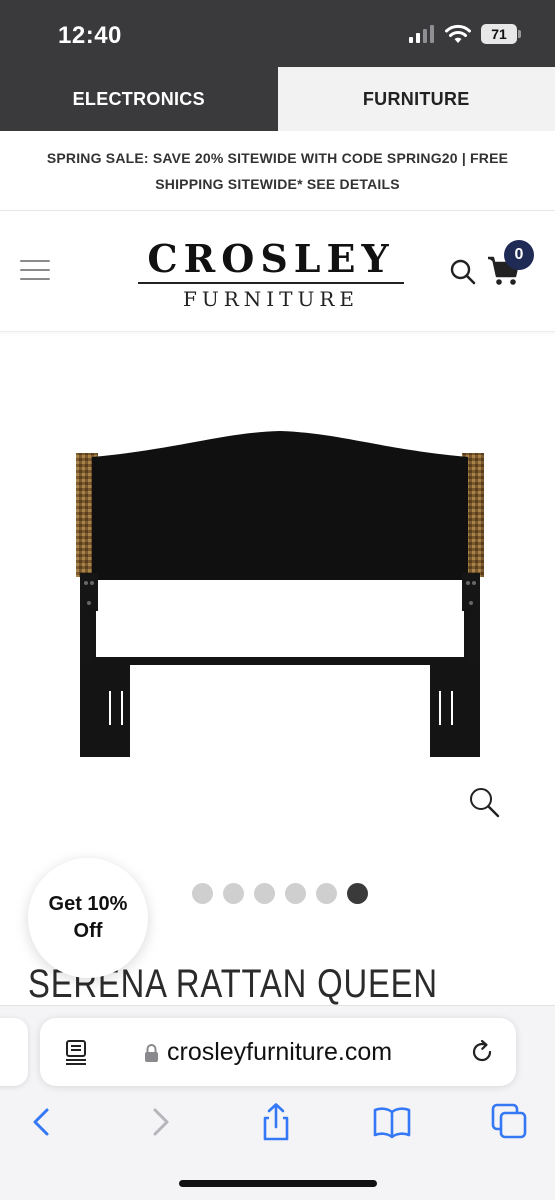  Describe the element at coordinates (88, 918) in the screenshot. I see `discount-popup-button: Get 10% Off` at that location.